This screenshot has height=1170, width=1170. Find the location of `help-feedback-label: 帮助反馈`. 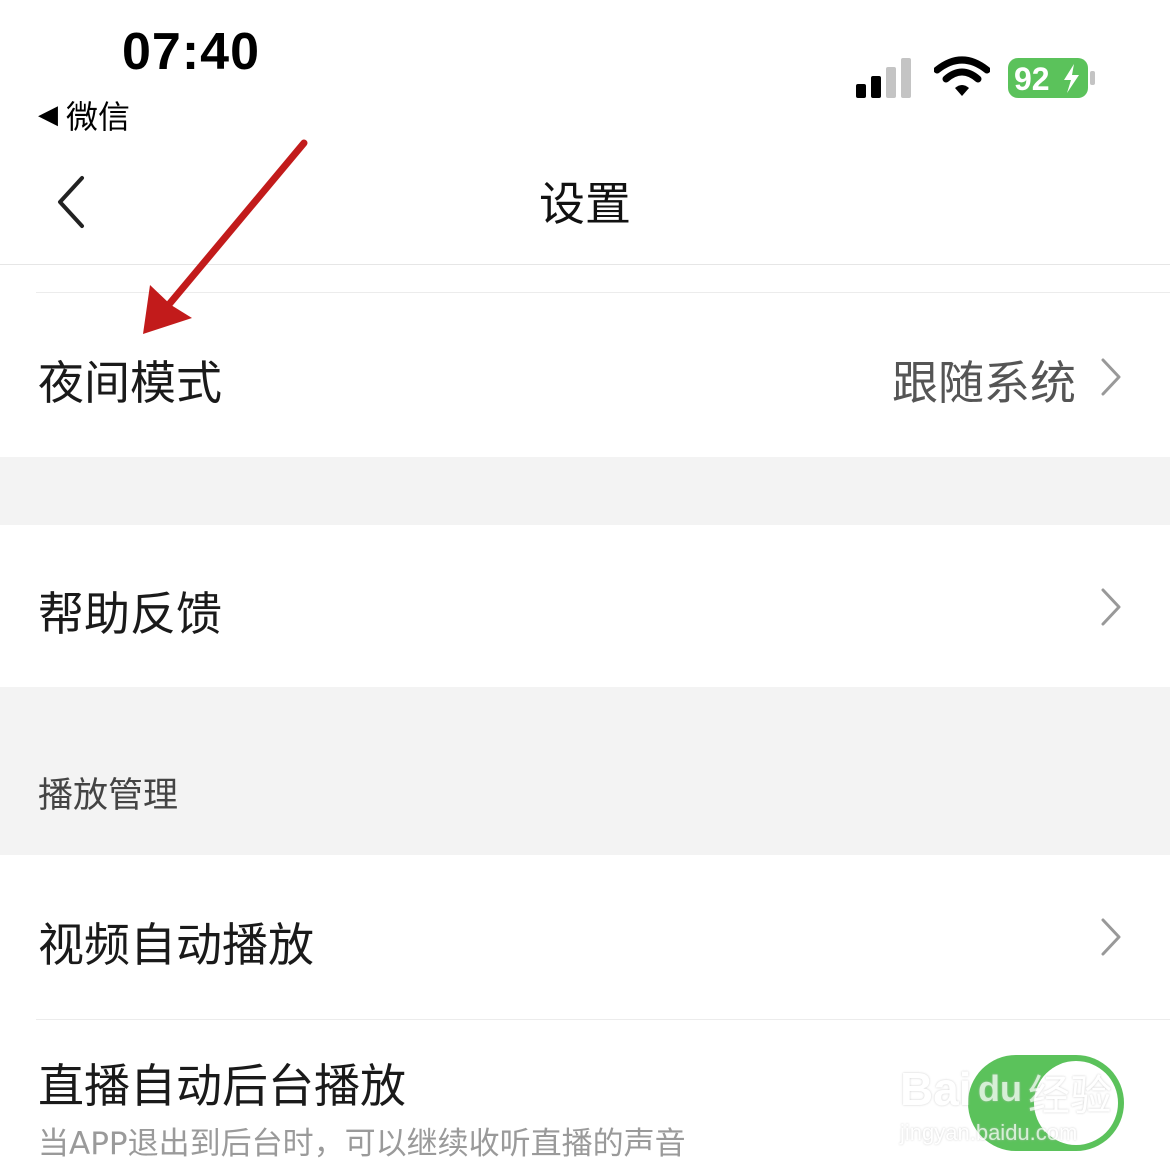

help-feedback-label: 帮助反馈 is located at coordinates (130, 614).